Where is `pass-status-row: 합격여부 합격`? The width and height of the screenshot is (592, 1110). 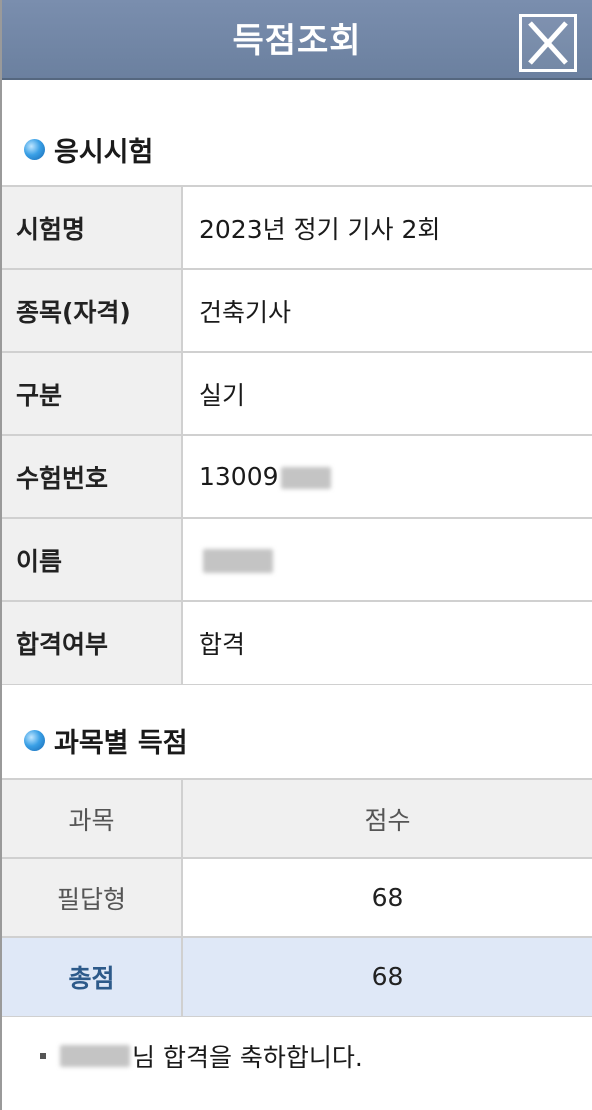 pass-status-row: 합격여부 합격 is located at coordinates (297, 642).